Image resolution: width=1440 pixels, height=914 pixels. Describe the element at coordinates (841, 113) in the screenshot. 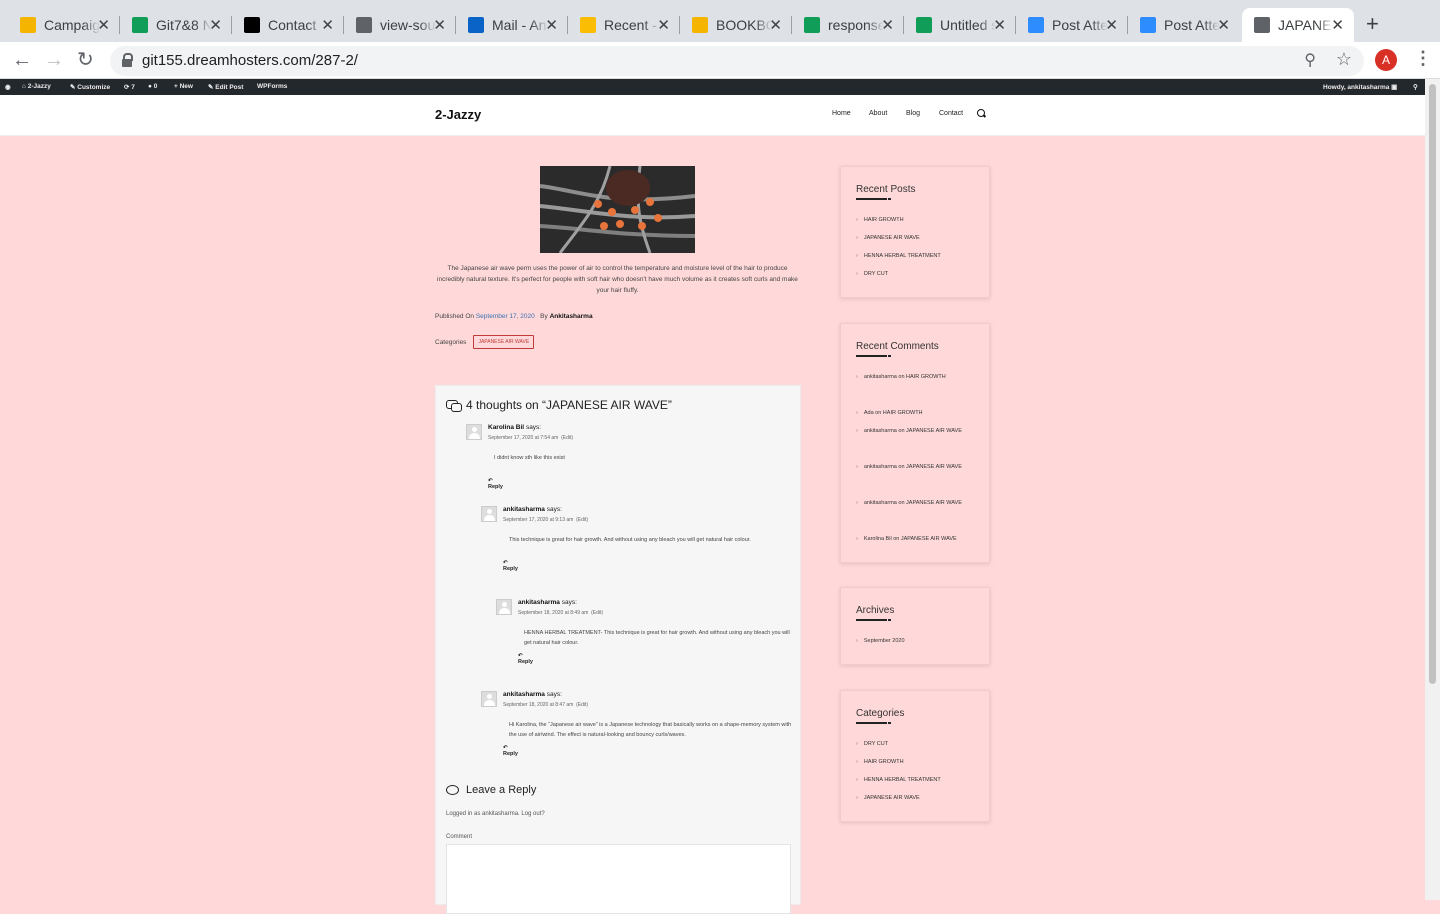

I see `nav-home: Home` at that location.